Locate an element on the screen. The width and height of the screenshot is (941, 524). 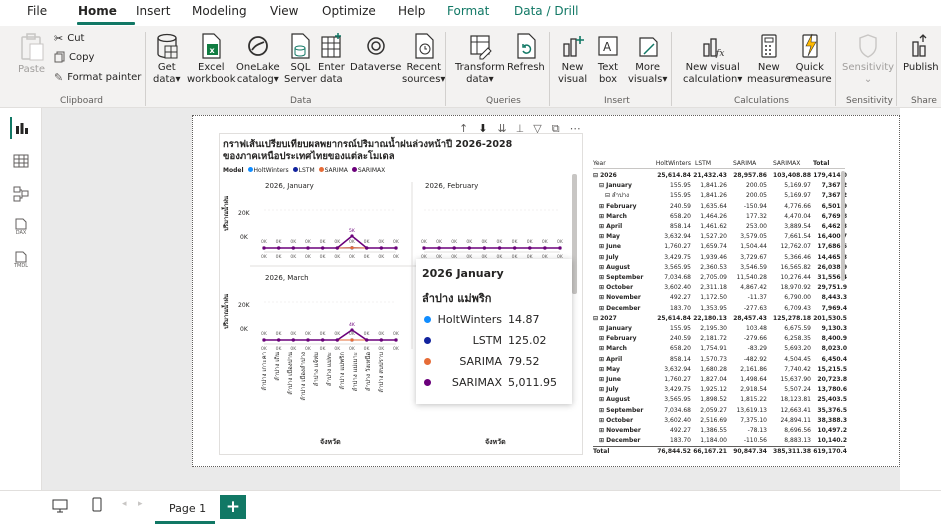
report-view-button is located at coordinates (21, 128).